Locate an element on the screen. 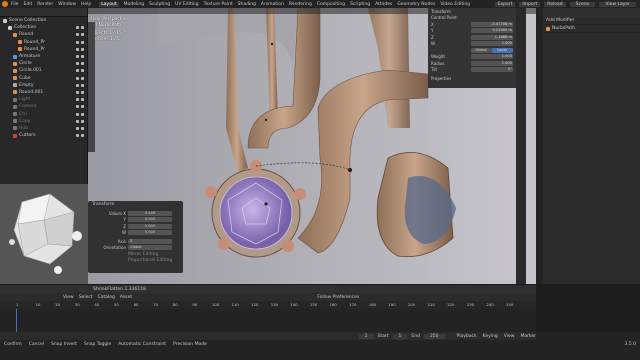 The image size is (640, 360). playback-menu-playback: Playback is located at coordinates (467, 336).